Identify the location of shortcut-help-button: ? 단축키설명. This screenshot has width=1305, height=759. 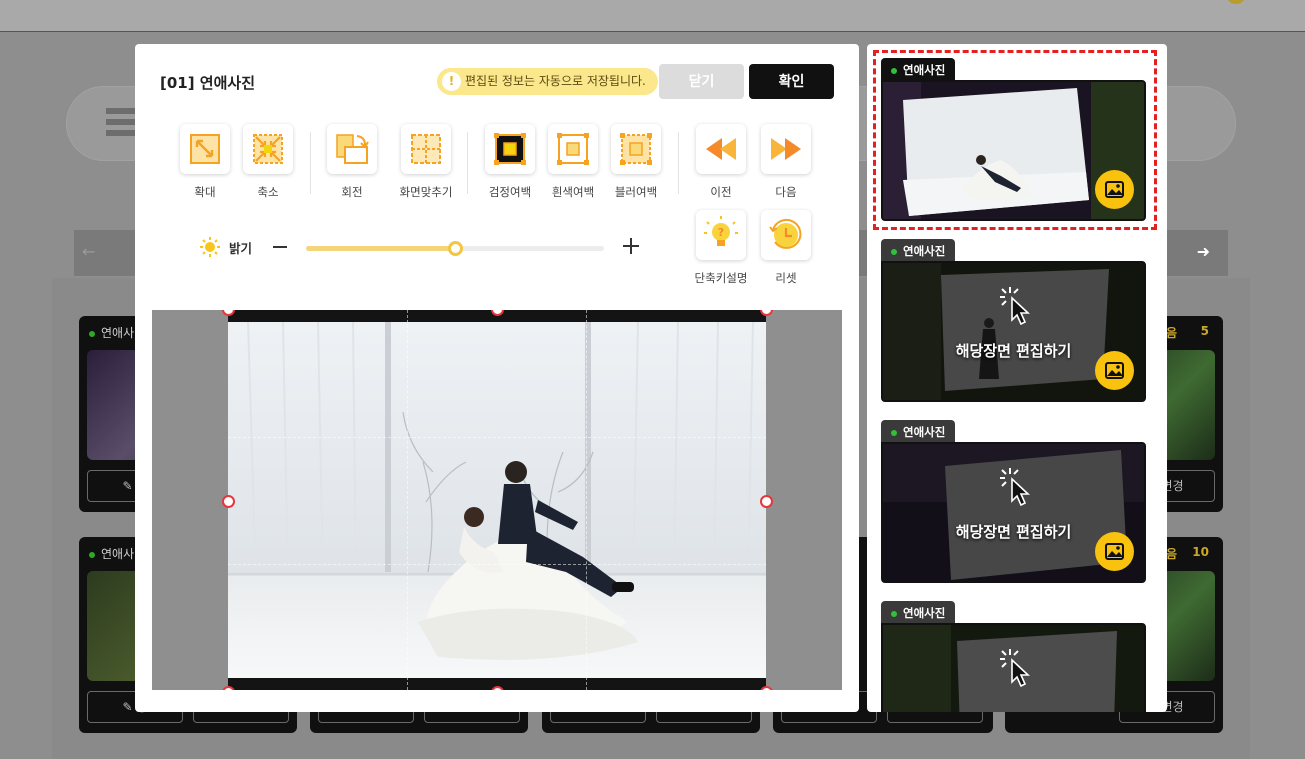
(721, 248).